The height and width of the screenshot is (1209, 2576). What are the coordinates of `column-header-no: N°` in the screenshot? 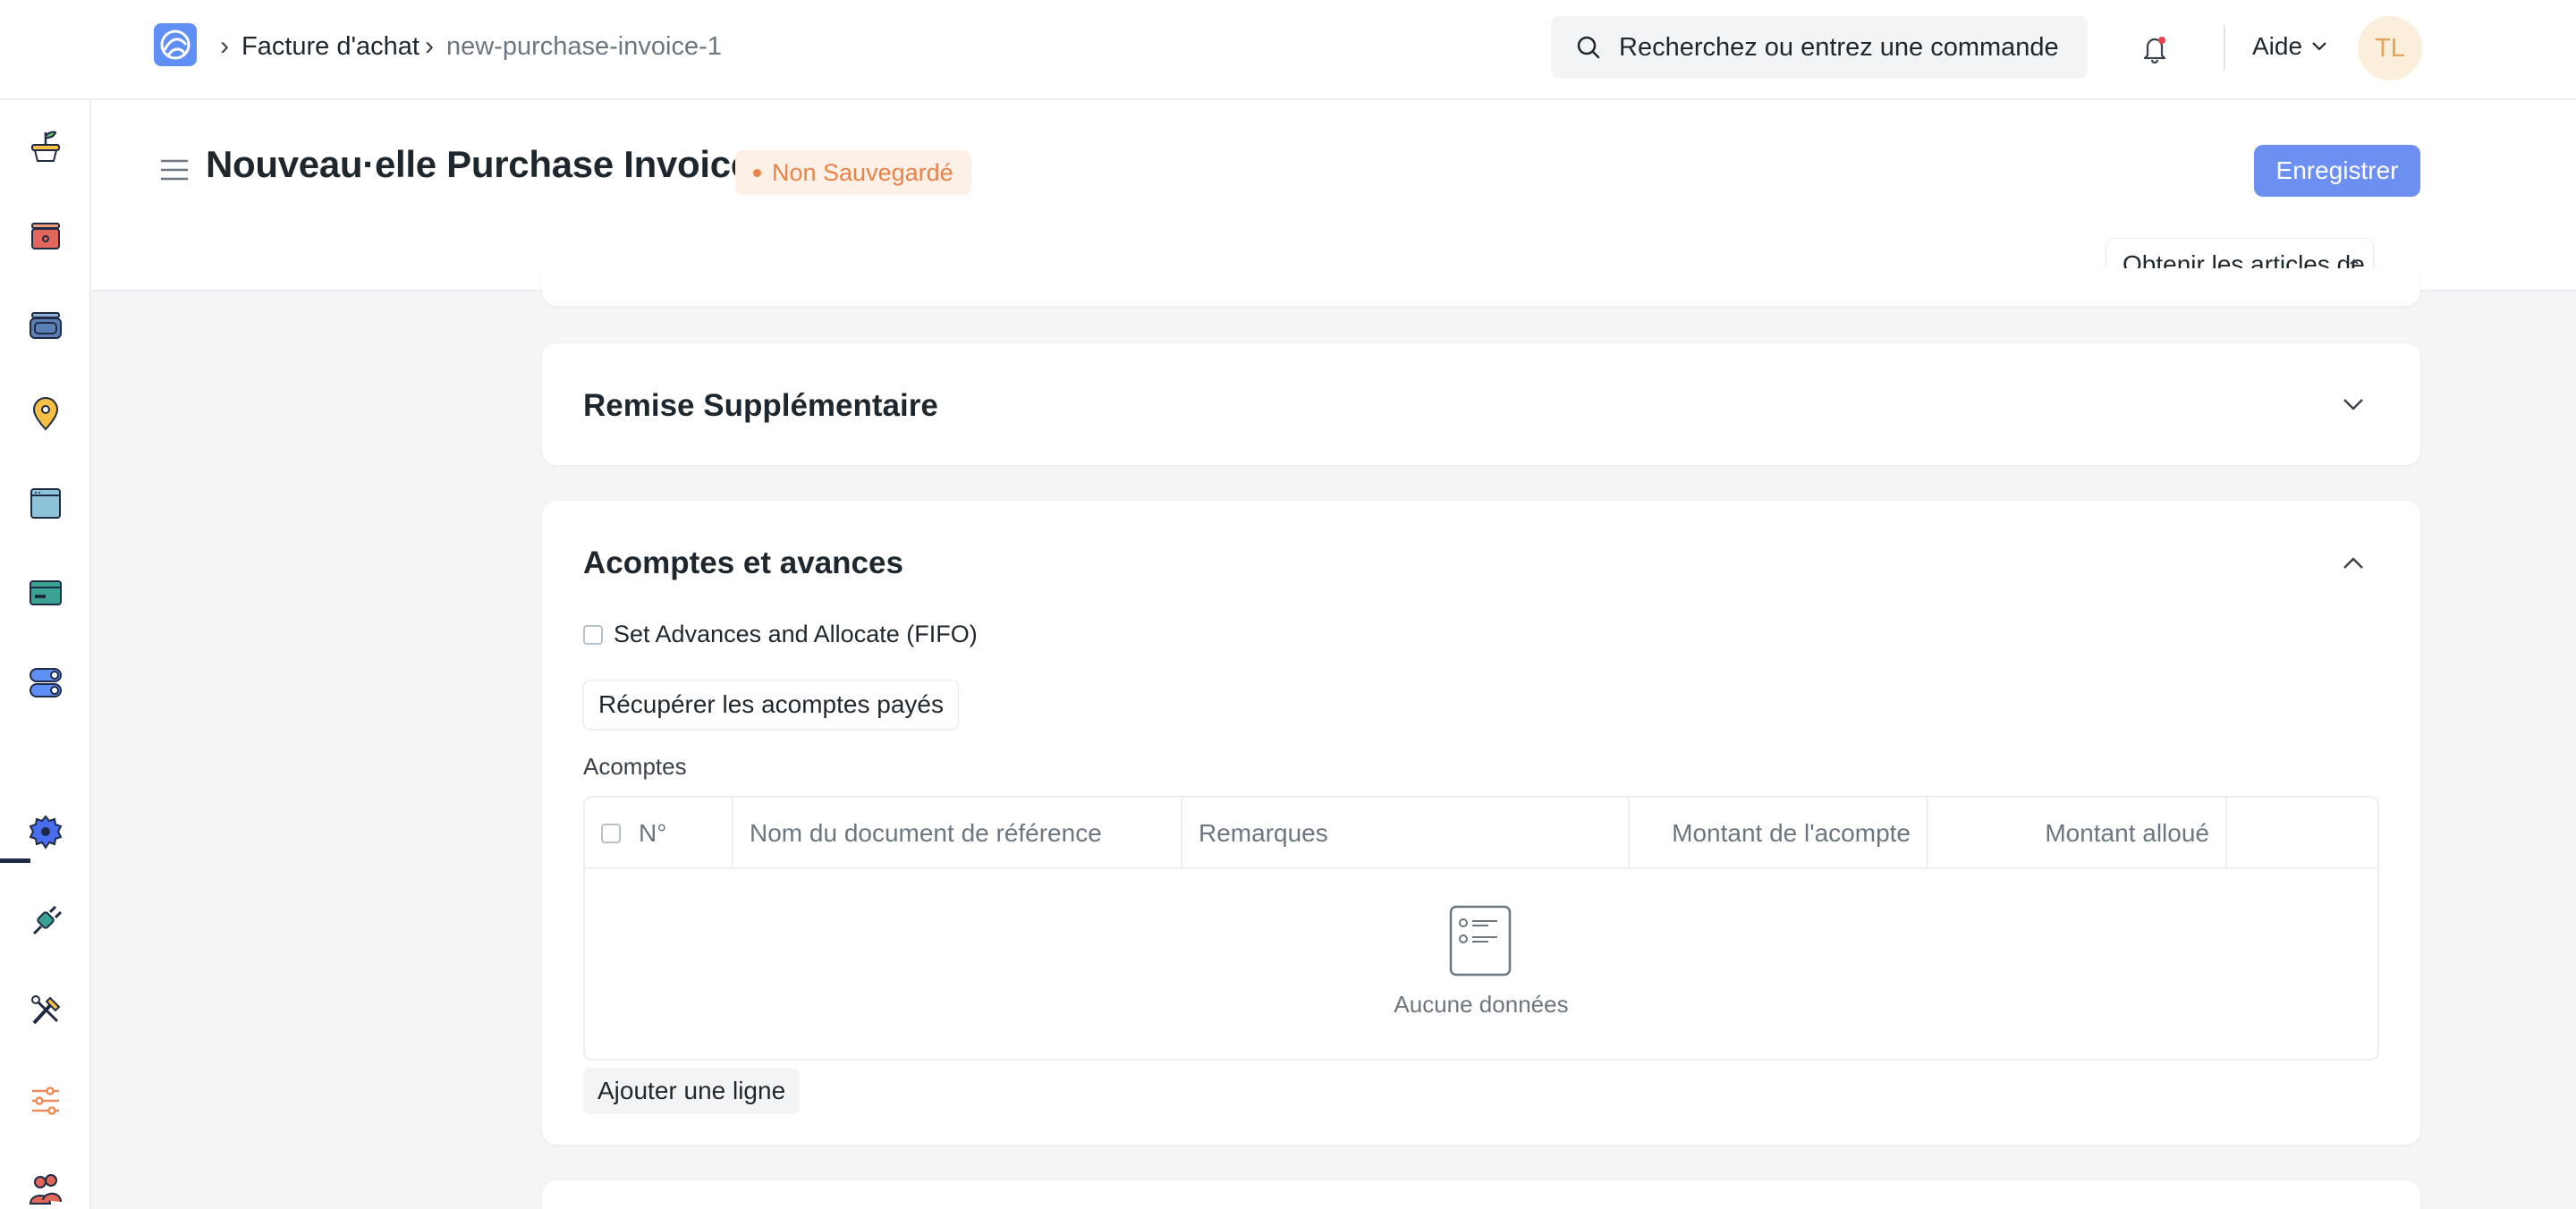 It's located at (659, 833).